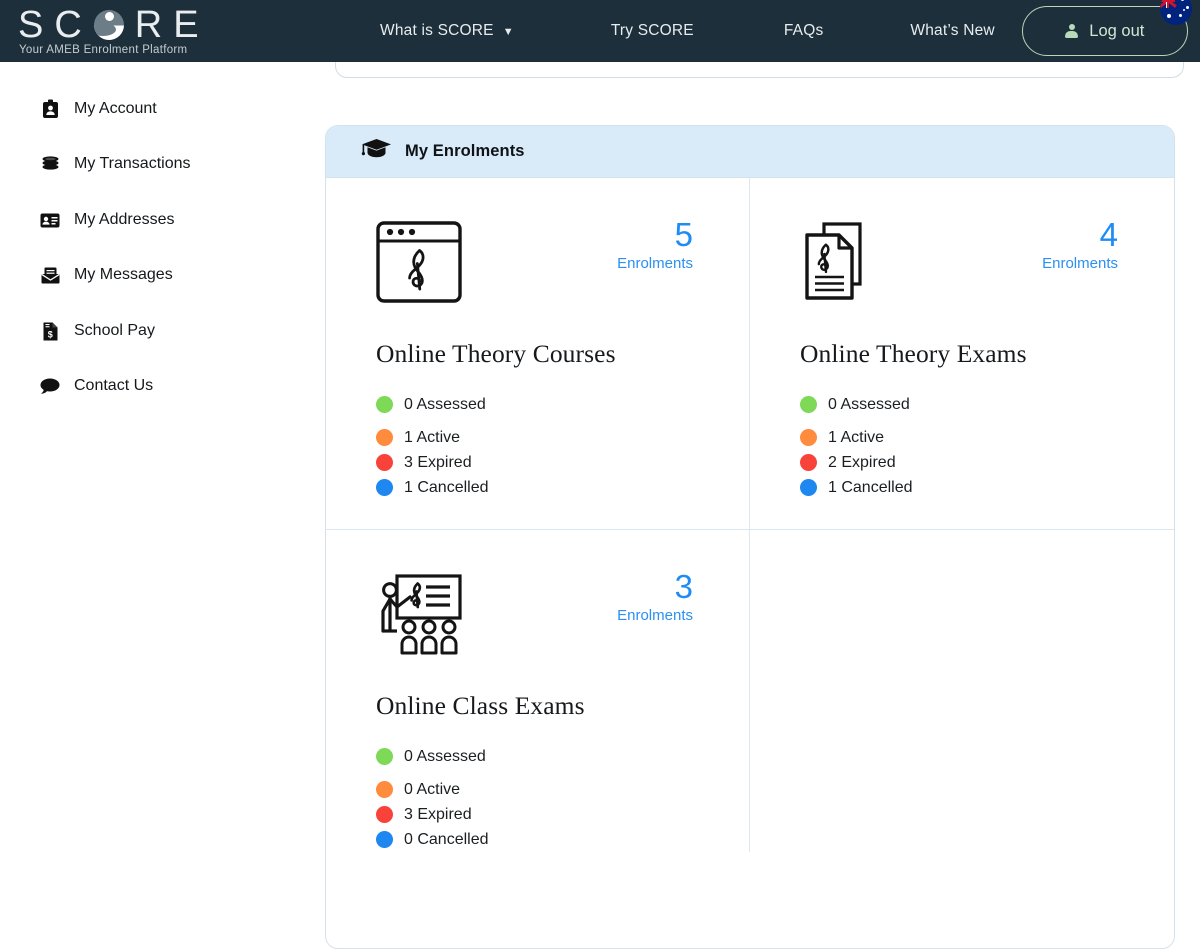  Describe the element at coordinates (652, 31) in the screenshot. I see `nav-item-try-score: Try SCORE` at that location.